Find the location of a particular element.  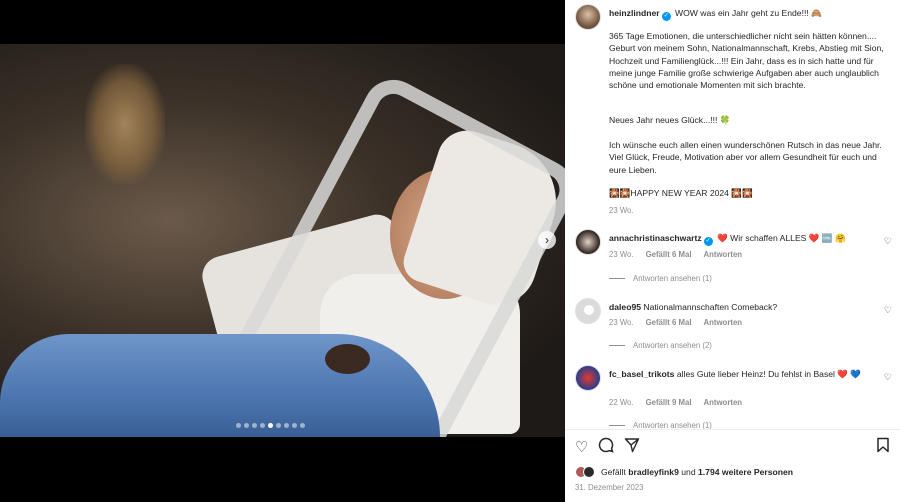

post-age: 23 Wo. is located at coordinates (621, 210).